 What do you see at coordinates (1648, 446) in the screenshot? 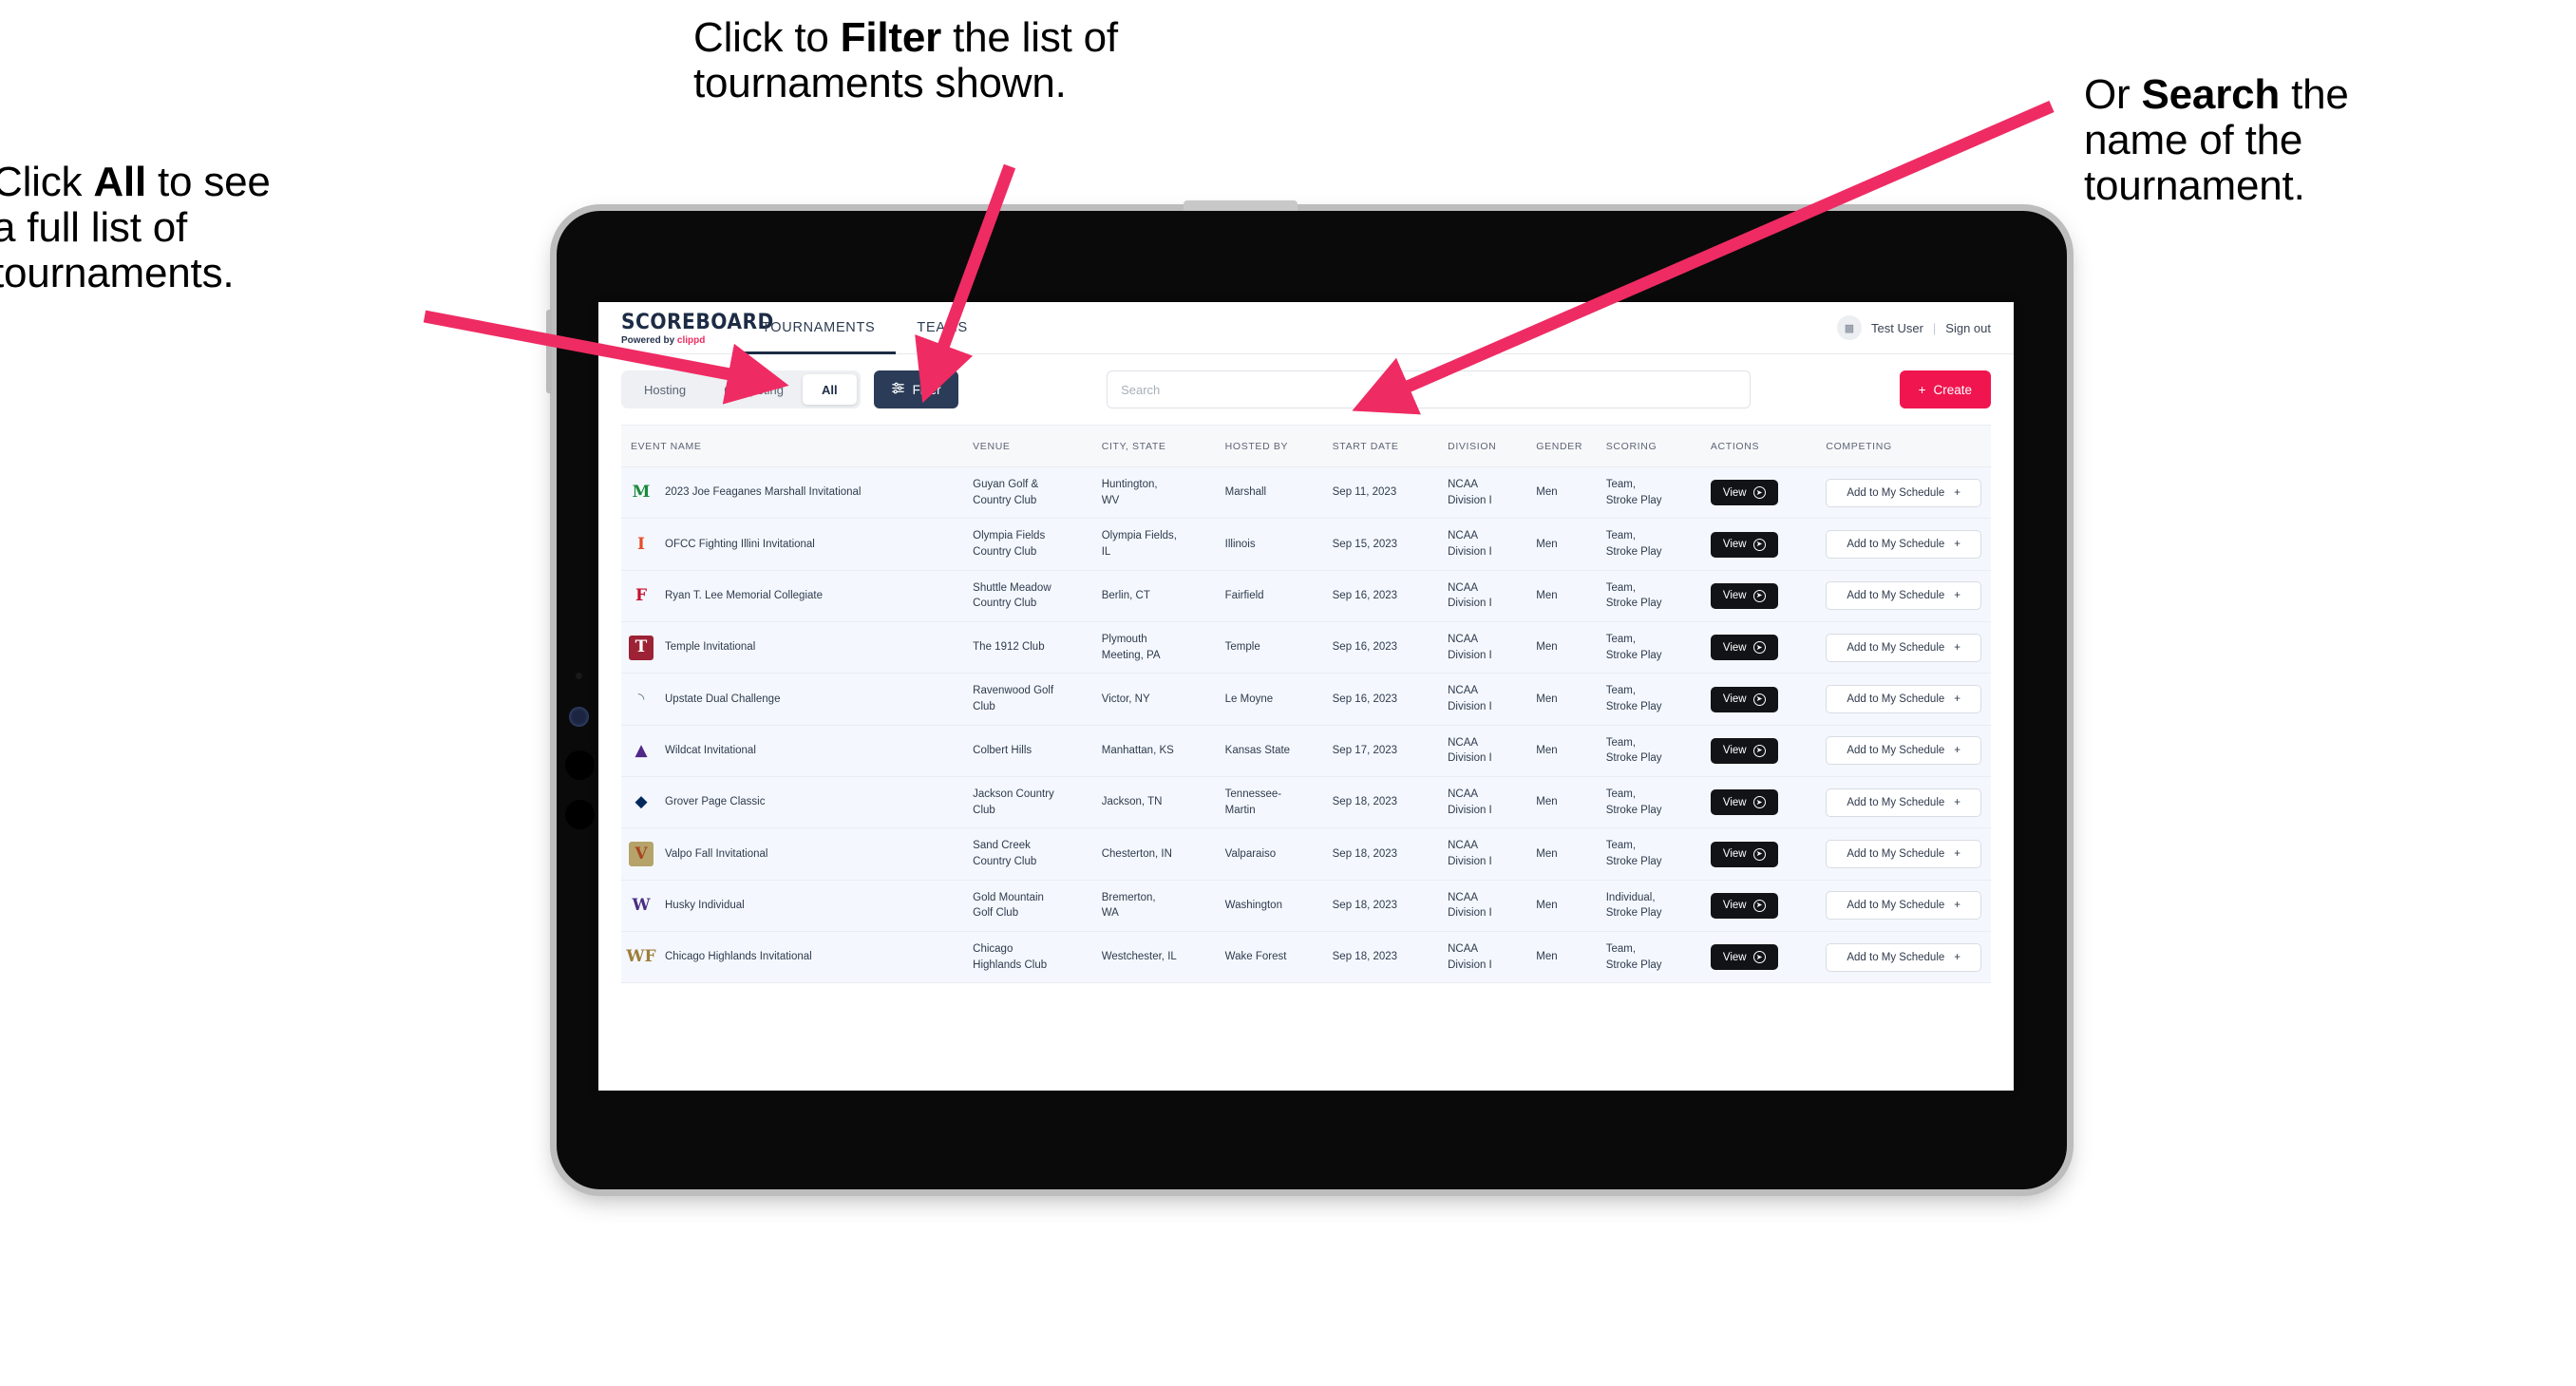
I see `column-header-scoring: SCORING` at bounding box center [1648, 446].